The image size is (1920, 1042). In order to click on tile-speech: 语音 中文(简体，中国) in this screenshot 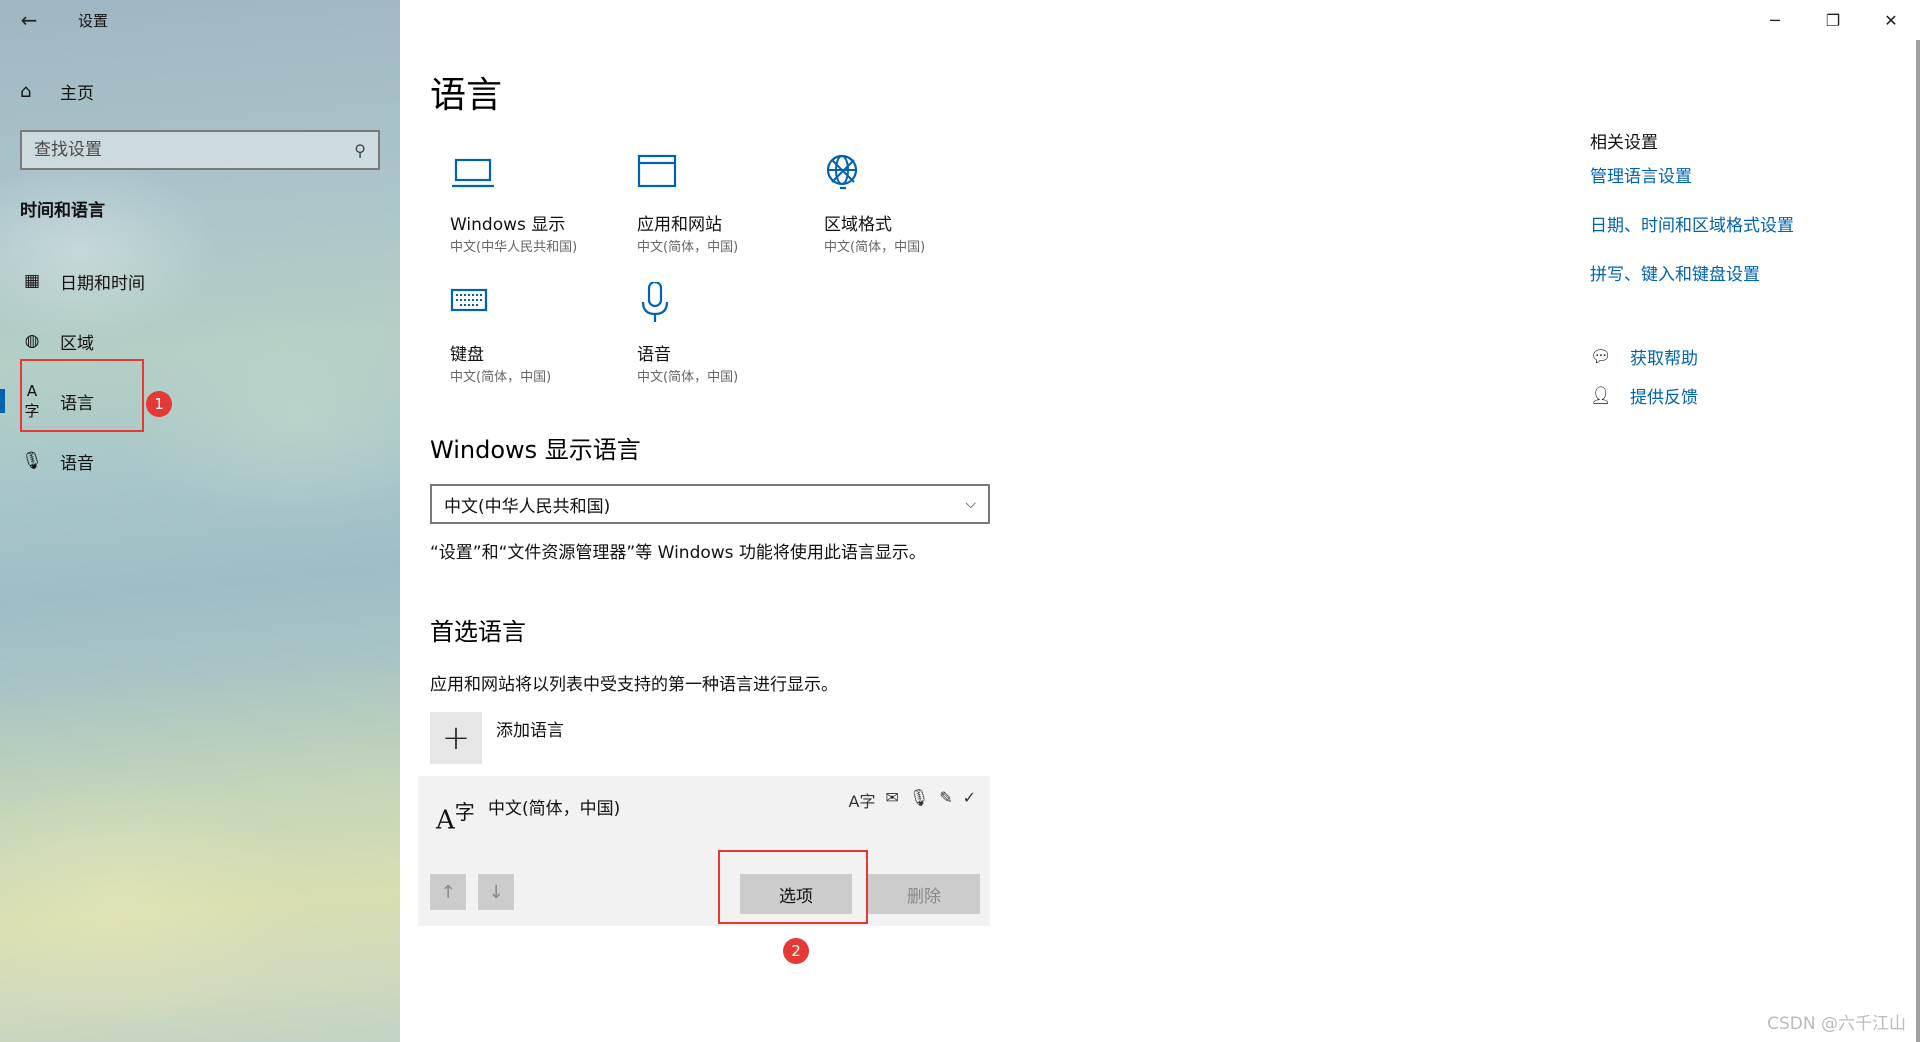, I will do `click(707, 342)`.